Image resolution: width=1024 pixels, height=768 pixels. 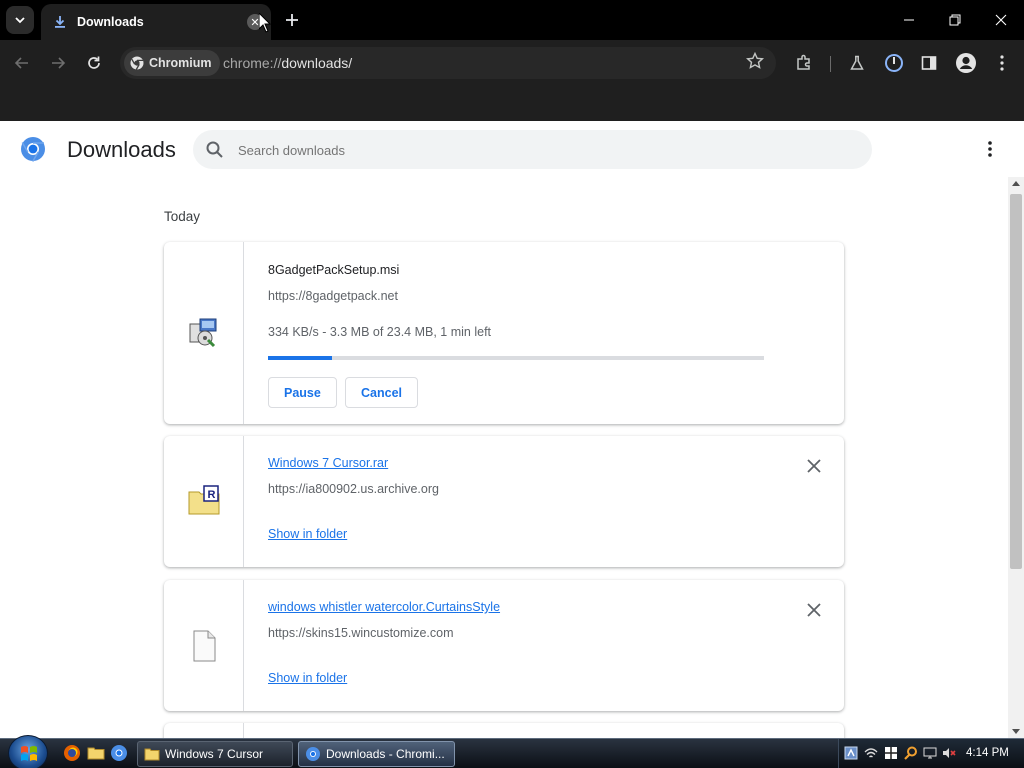 What do you see at coordinates (300, 358) in the screenshot?
I see `download-progress-fill` at bounding box center [300, 358].